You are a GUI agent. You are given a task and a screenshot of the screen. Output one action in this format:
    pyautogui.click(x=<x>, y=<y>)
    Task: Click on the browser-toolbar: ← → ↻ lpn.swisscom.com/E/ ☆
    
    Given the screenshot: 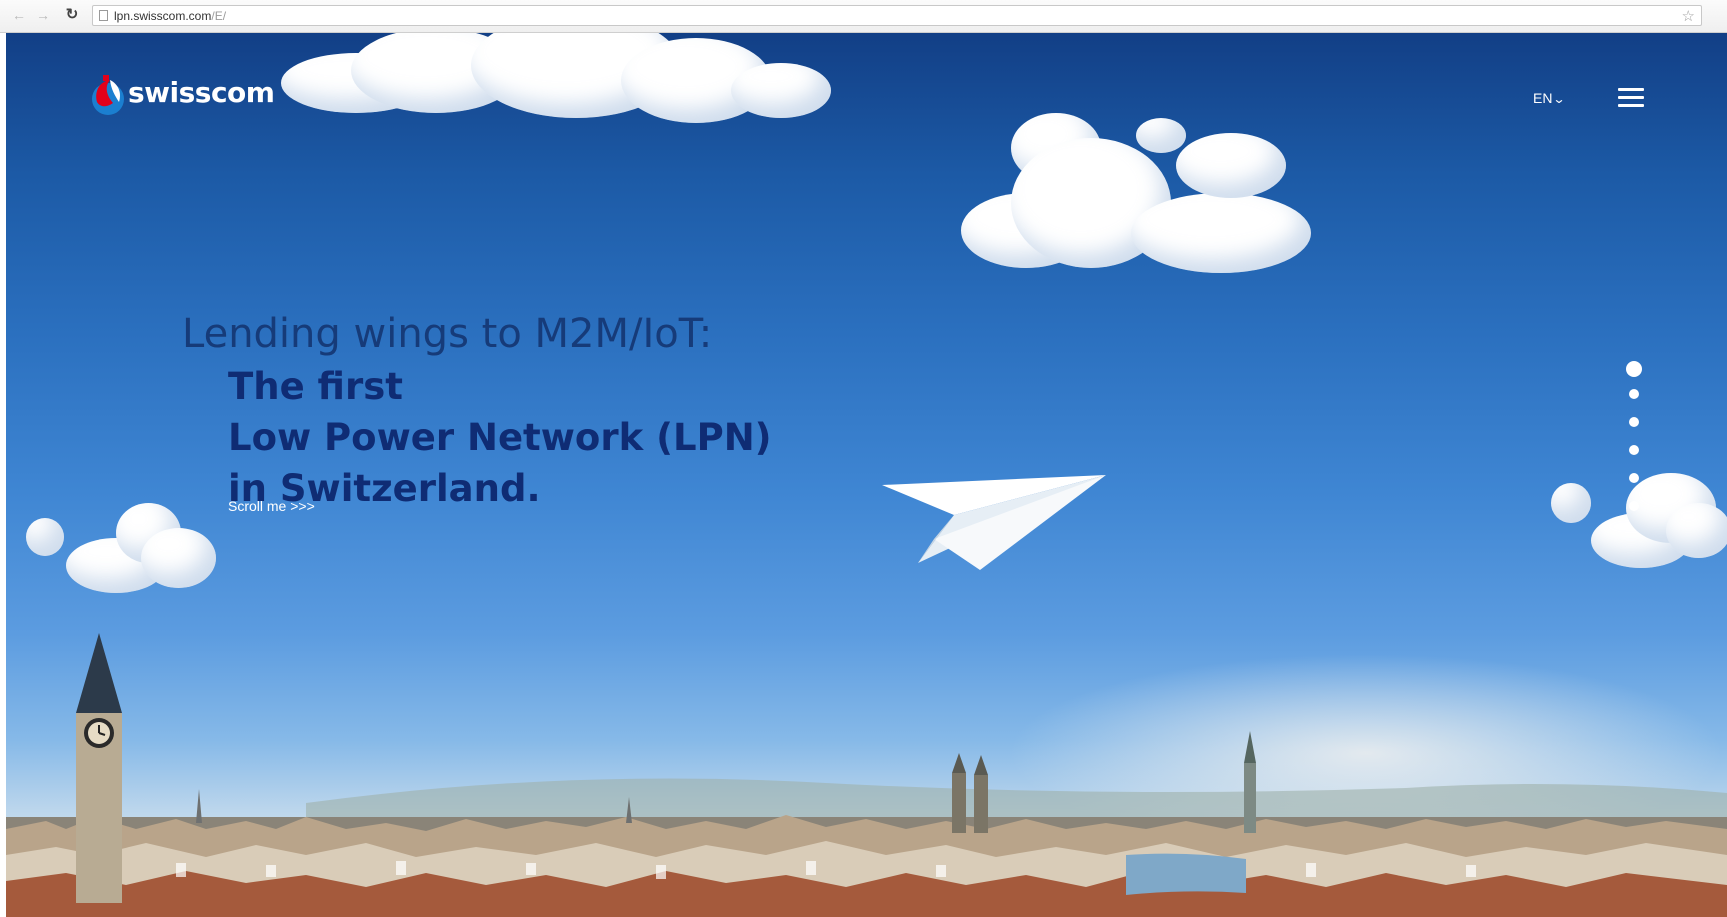 What is the action you would take?
    pyautogui.click(x=863, y=16)
    